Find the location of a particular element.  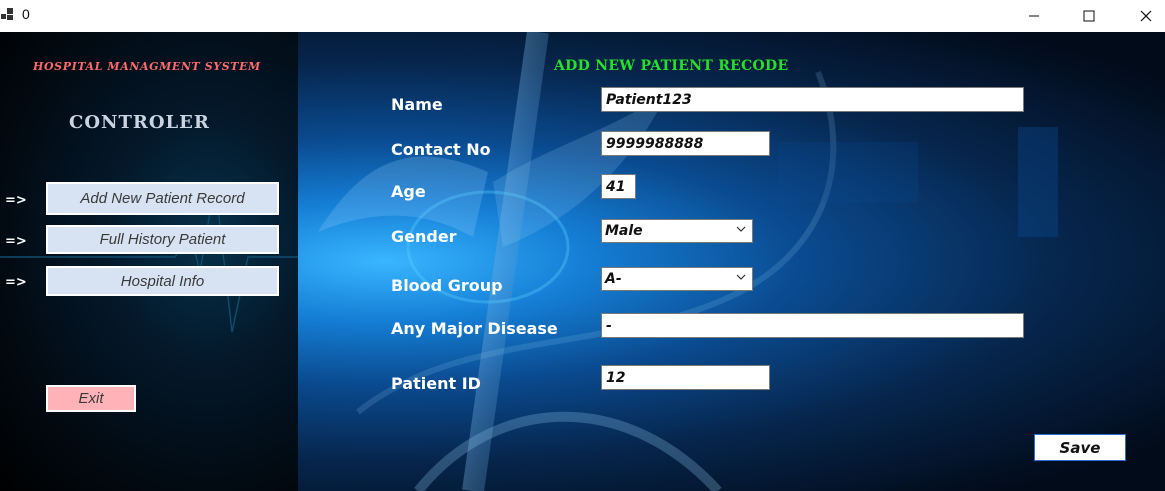

heartbeat-background-graphic is located at coordinates (149, 257).